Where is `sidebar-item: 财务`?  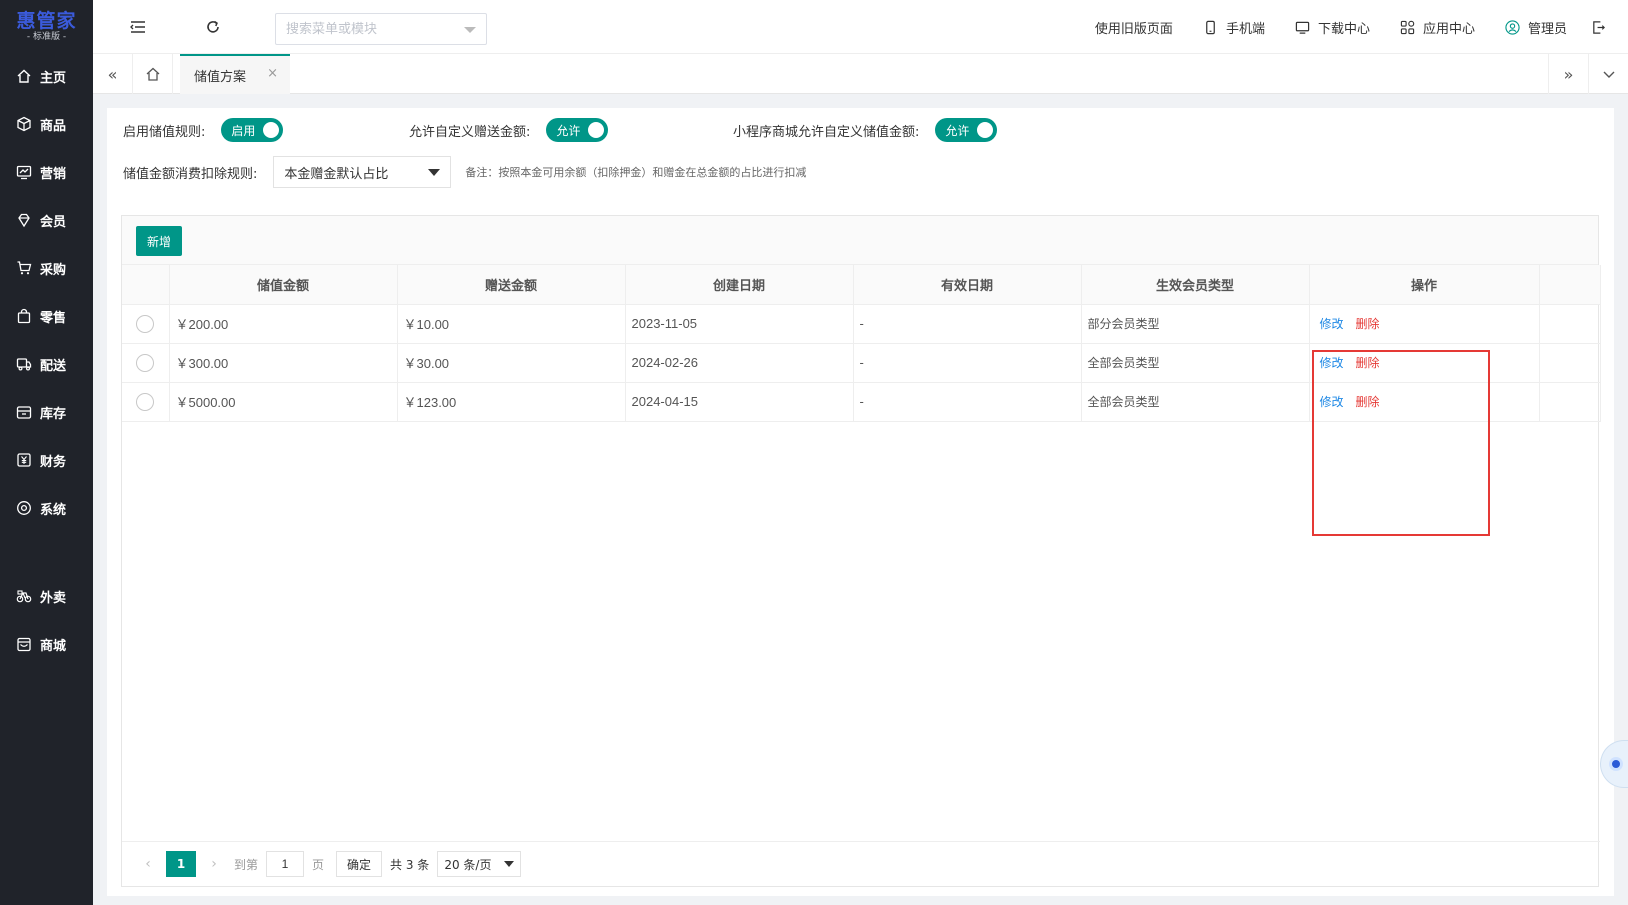 sidebar-item: 财务 is located at coordinates (46, 460).